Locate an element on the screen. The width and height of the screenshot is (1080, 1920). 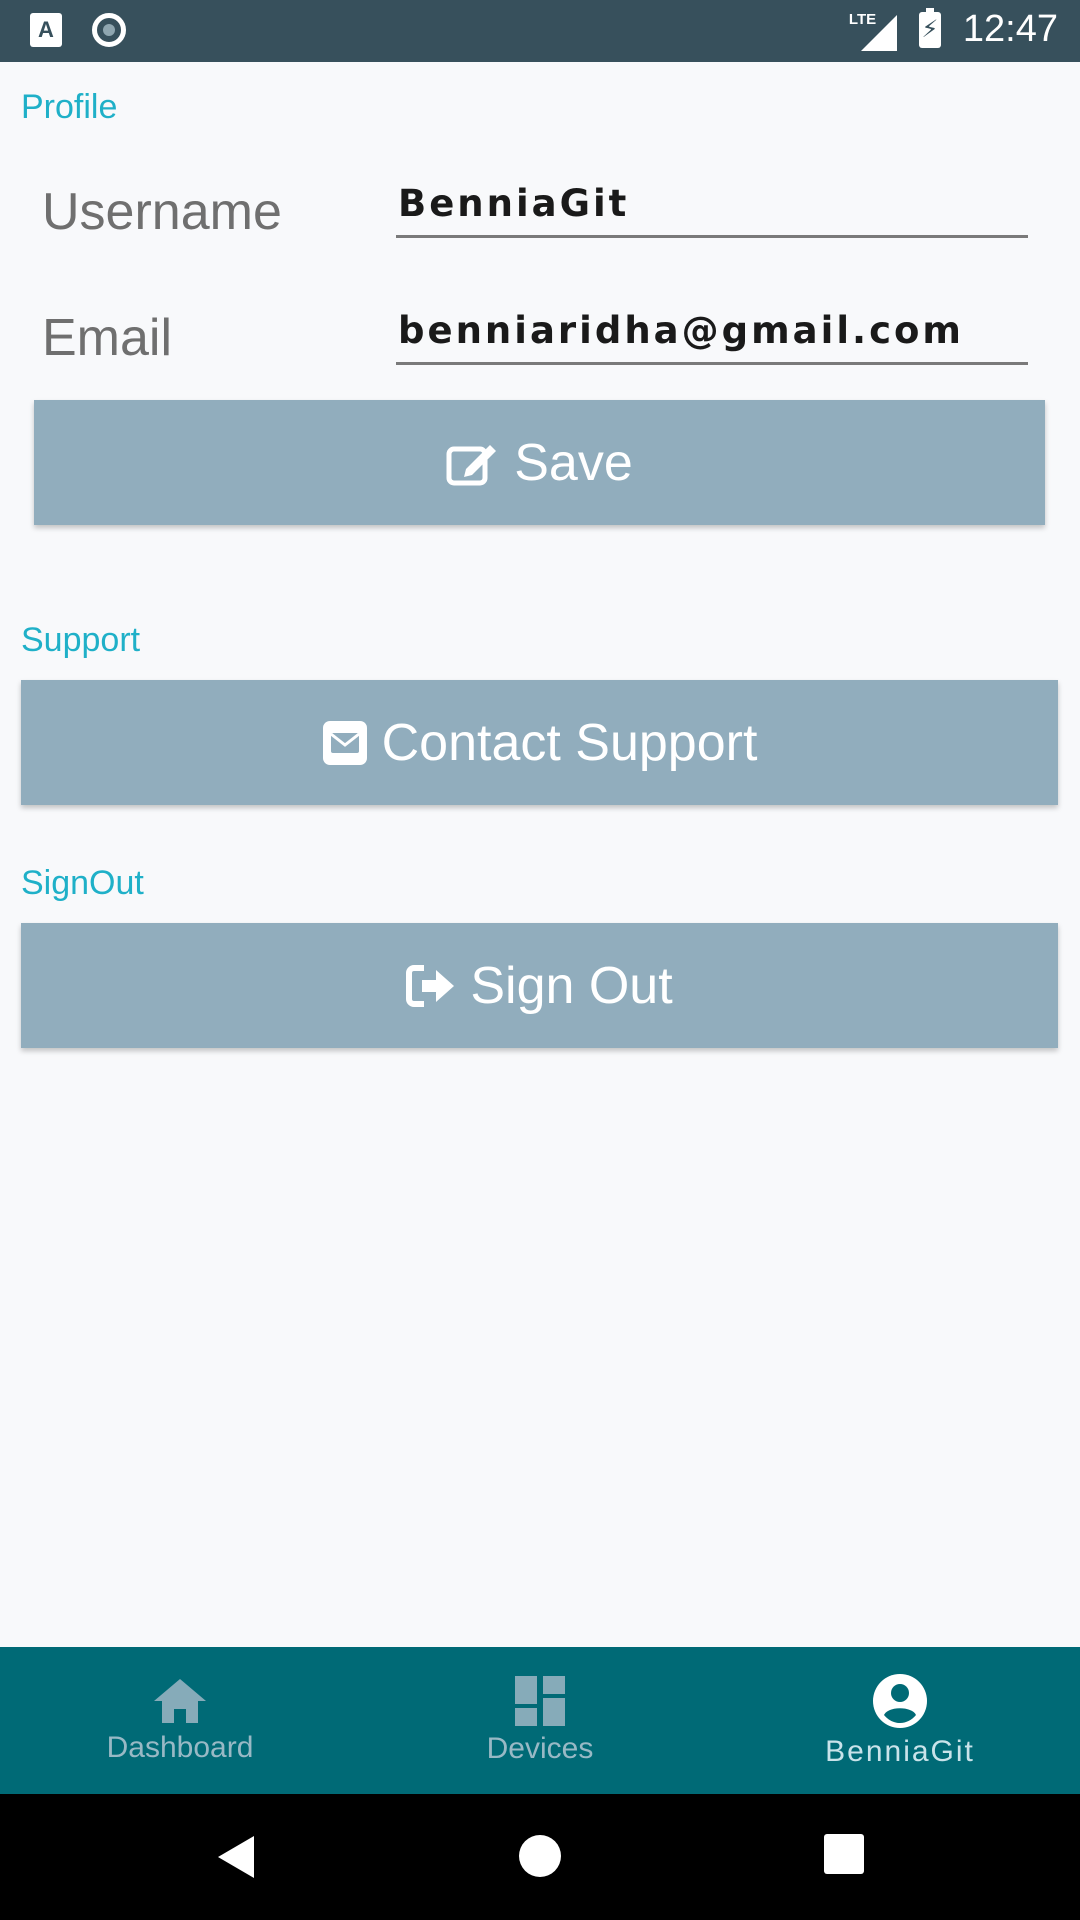
sign-out-button: Sign Out is located at coordinates (539, 985).